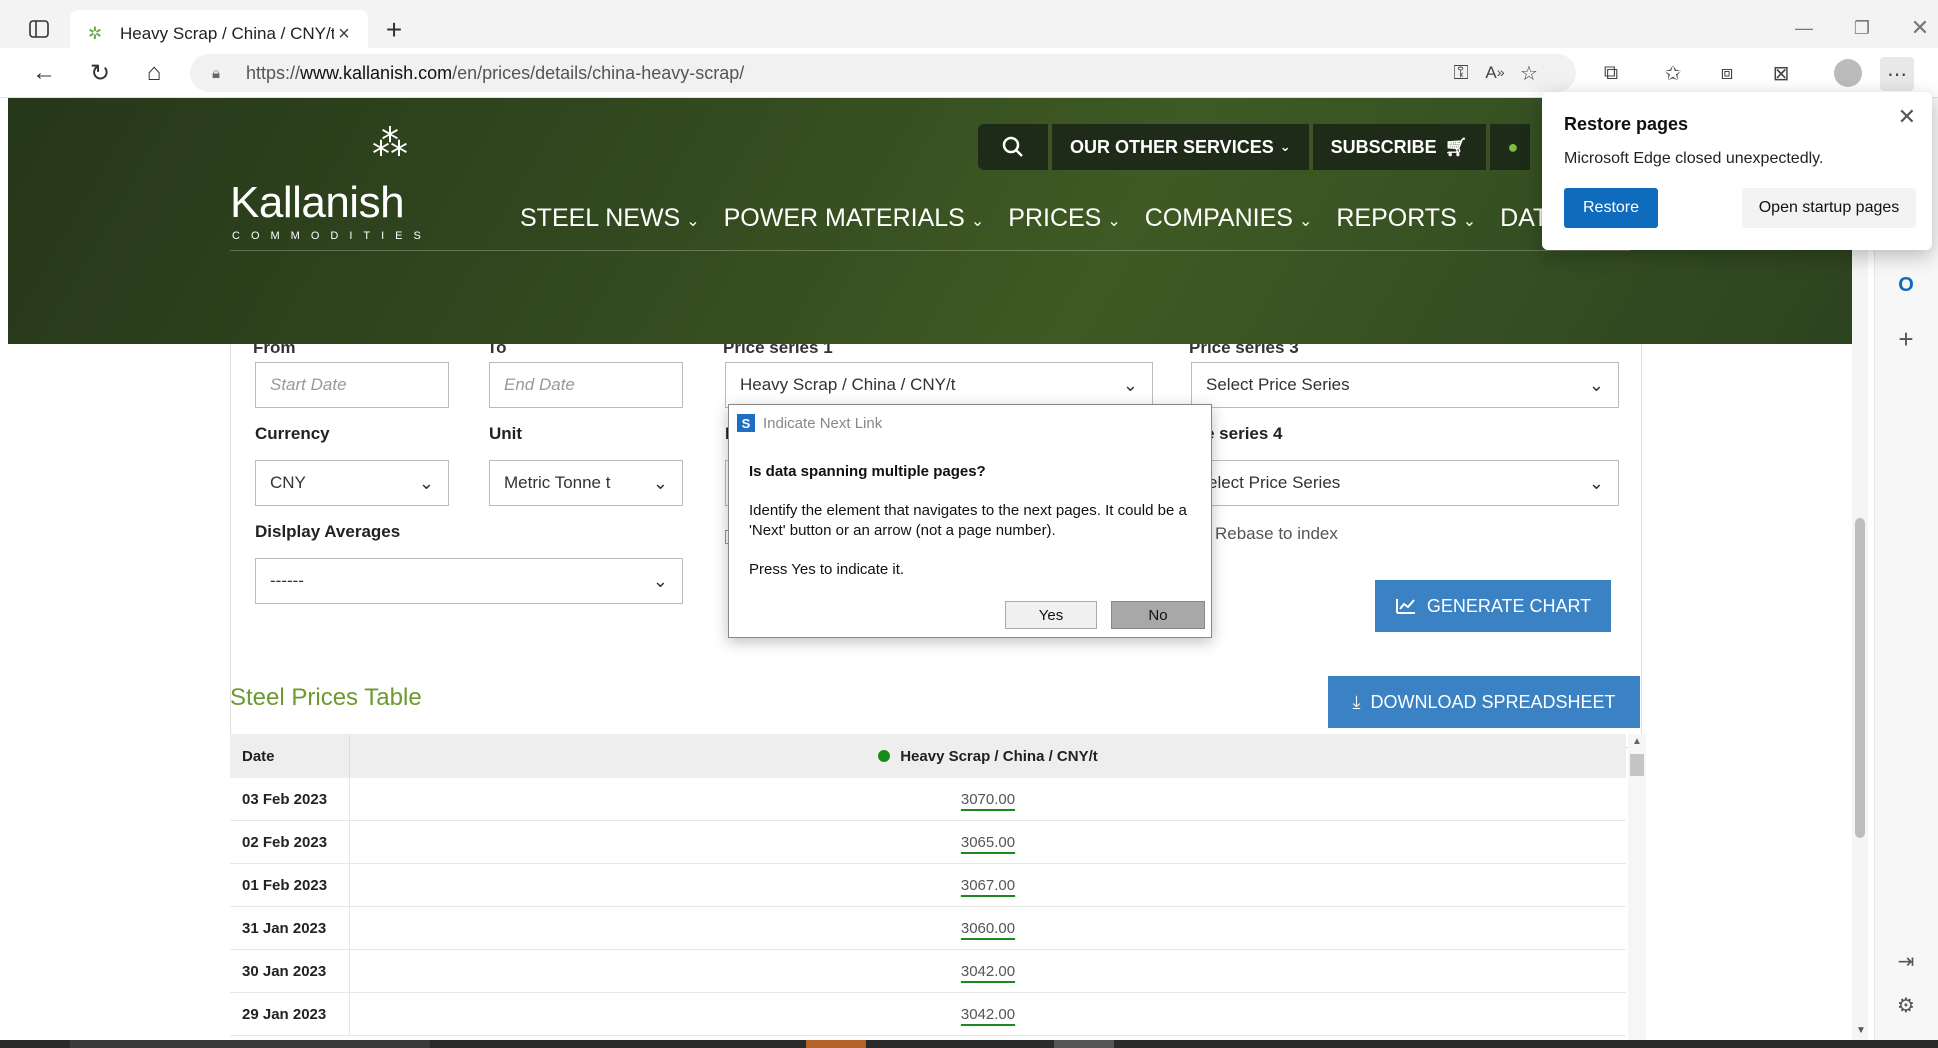 The width and height of the screenshot is (1938, 1048). I want to click on price-series-1-select: Heavy Scrap / China / CNY/t ⌄, so click(939, 385).